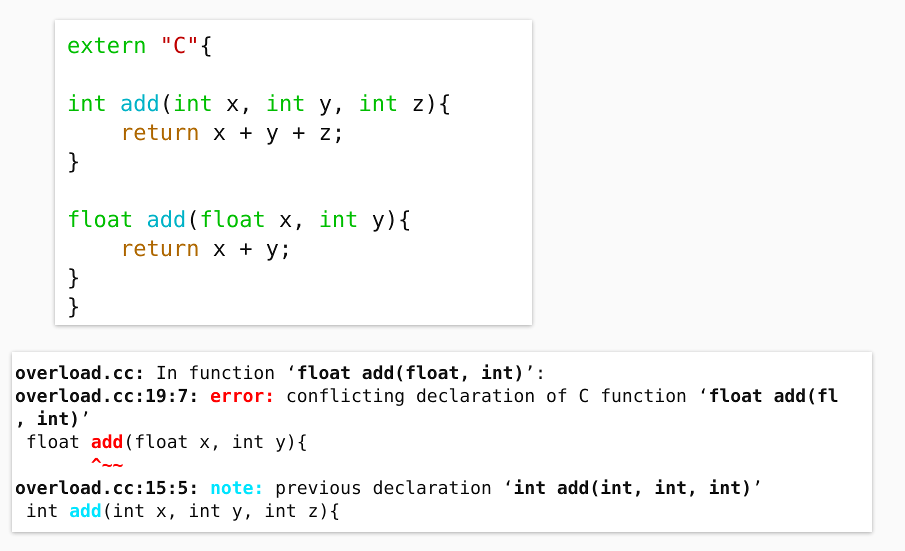  What do you see at coordinates (166, 442) in the screenshot?
I see `terminal-line: float add(float x, int y){` at bounding box center [166, 442].